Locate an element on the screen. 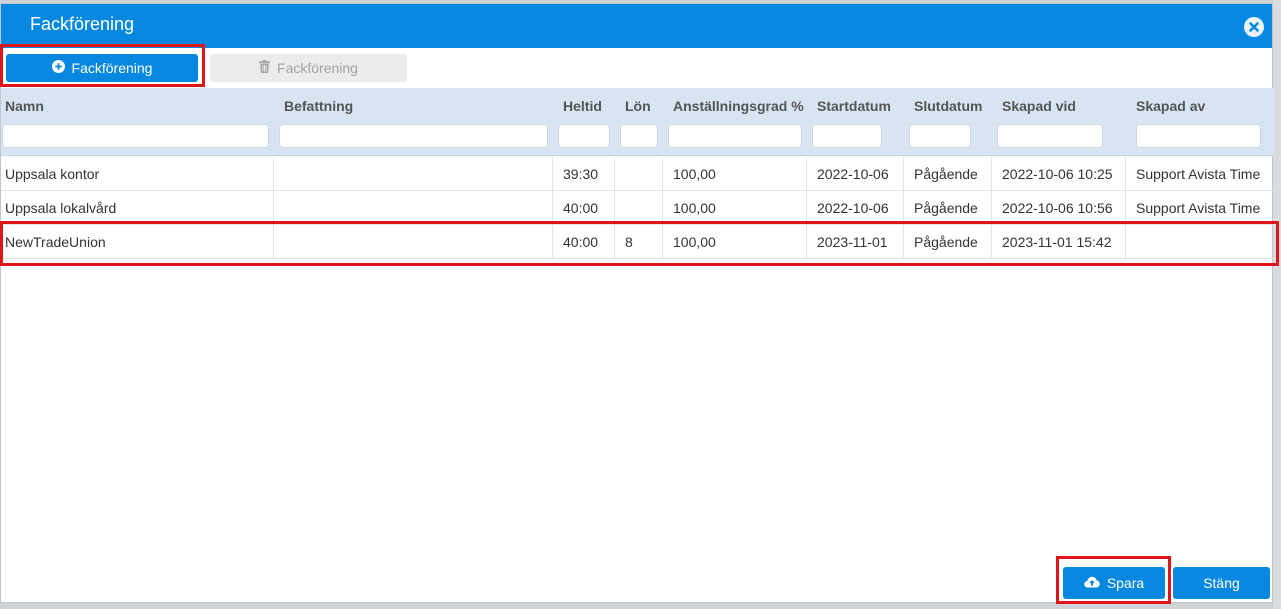 Image resolution: width=1281 pixels, height=609 pixels. add-trade-union-button: Fackförening is located at coordinates (102, 68).